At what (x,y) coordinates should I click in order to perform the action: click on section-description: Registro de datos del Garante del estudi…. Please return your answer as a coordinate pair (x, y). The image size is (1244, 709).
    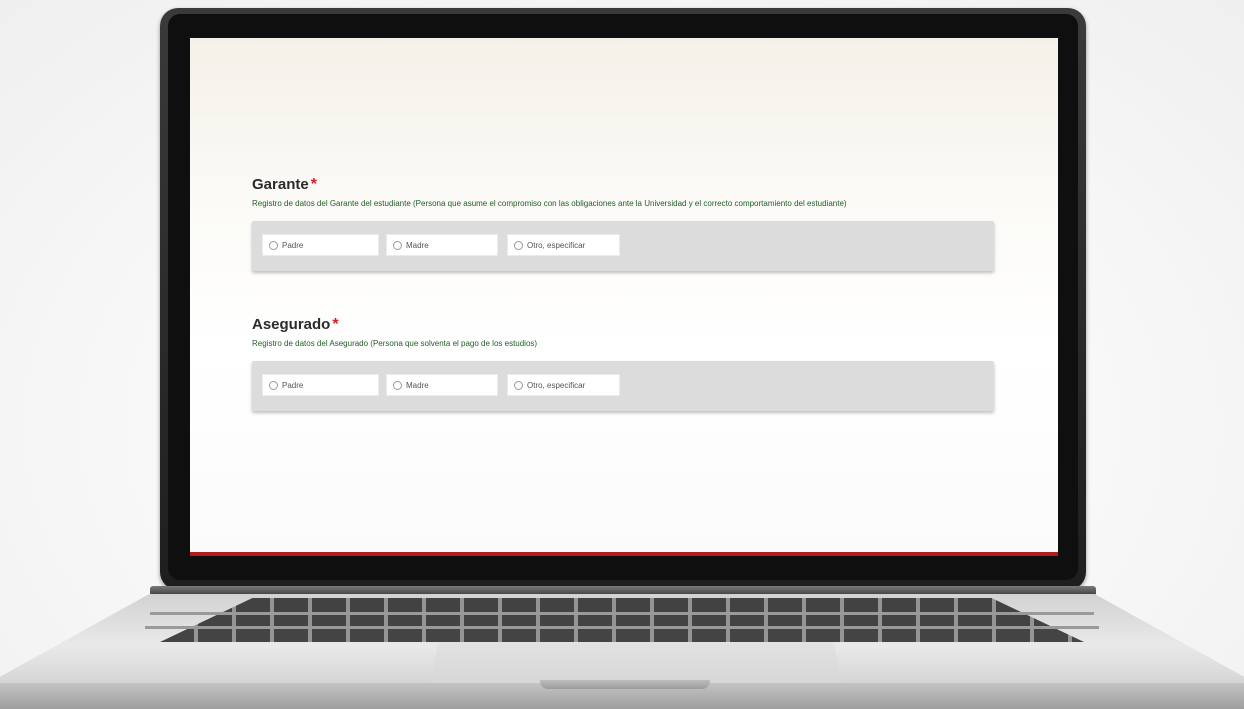
    Looking at the image, I should click on (549, 203).